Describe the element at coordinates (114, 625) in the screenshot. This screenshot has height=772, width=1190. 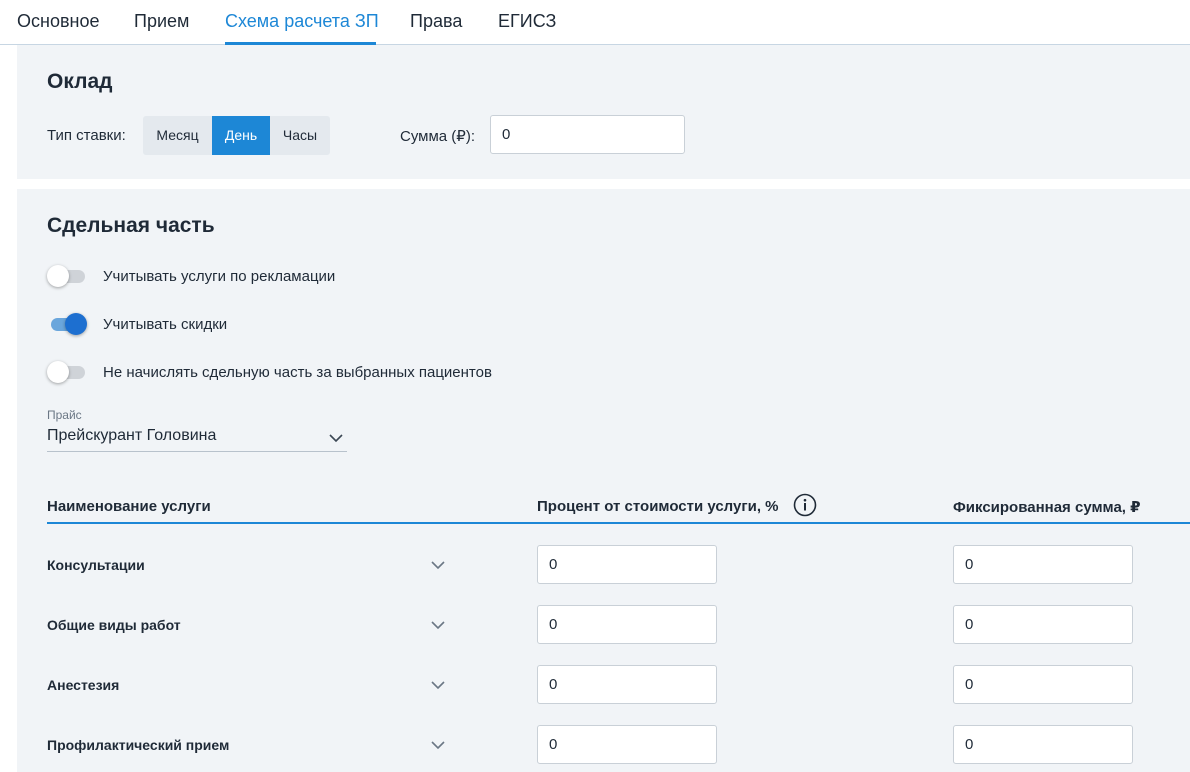
I see `table-row-name: Общие виды работ` at that location.